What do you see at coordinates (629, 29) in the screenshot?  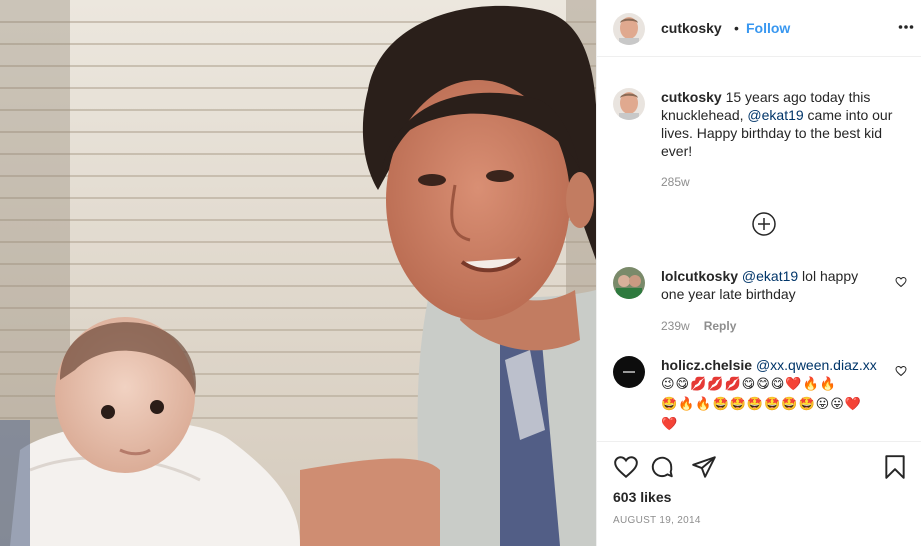 I see `author-avatar` at bounding box center [629, 29].